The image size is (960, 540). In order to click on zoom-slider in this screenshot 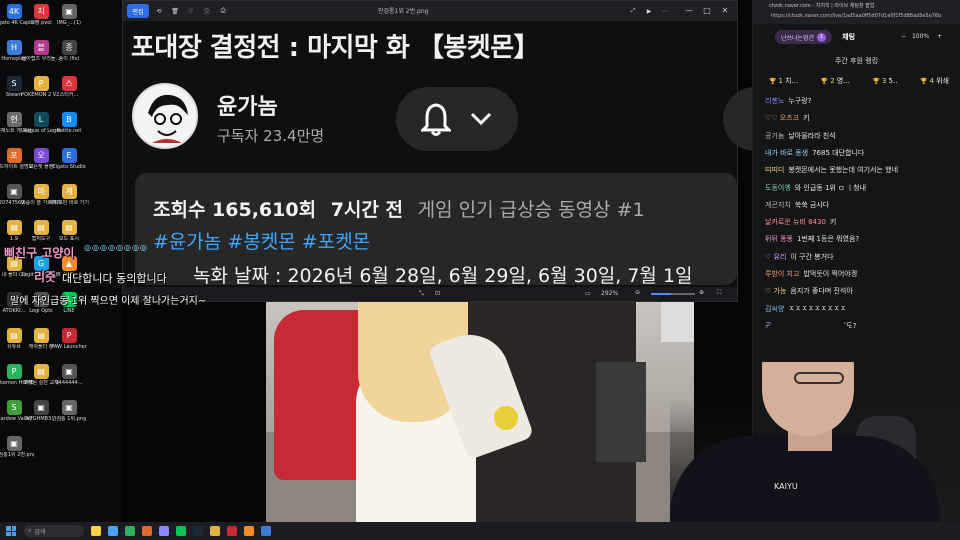, I will do `click(673, 294)`.